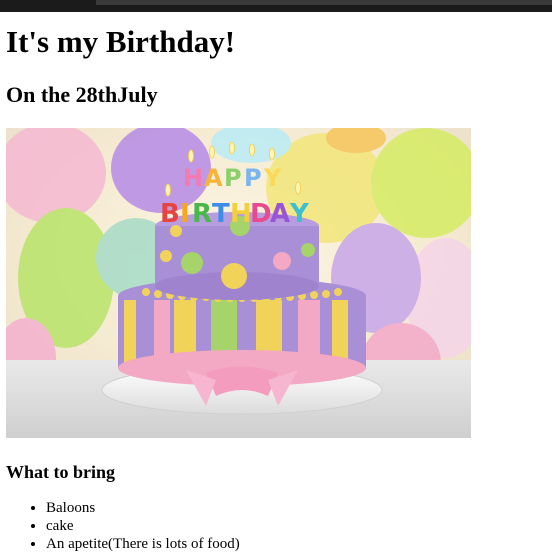 Image resolution: width=552 pixels, height=557 pixels. What do you see at coordinates (202, 214) in the screenshot?
I see `svg-text: R` at bounding box center [202, 214].